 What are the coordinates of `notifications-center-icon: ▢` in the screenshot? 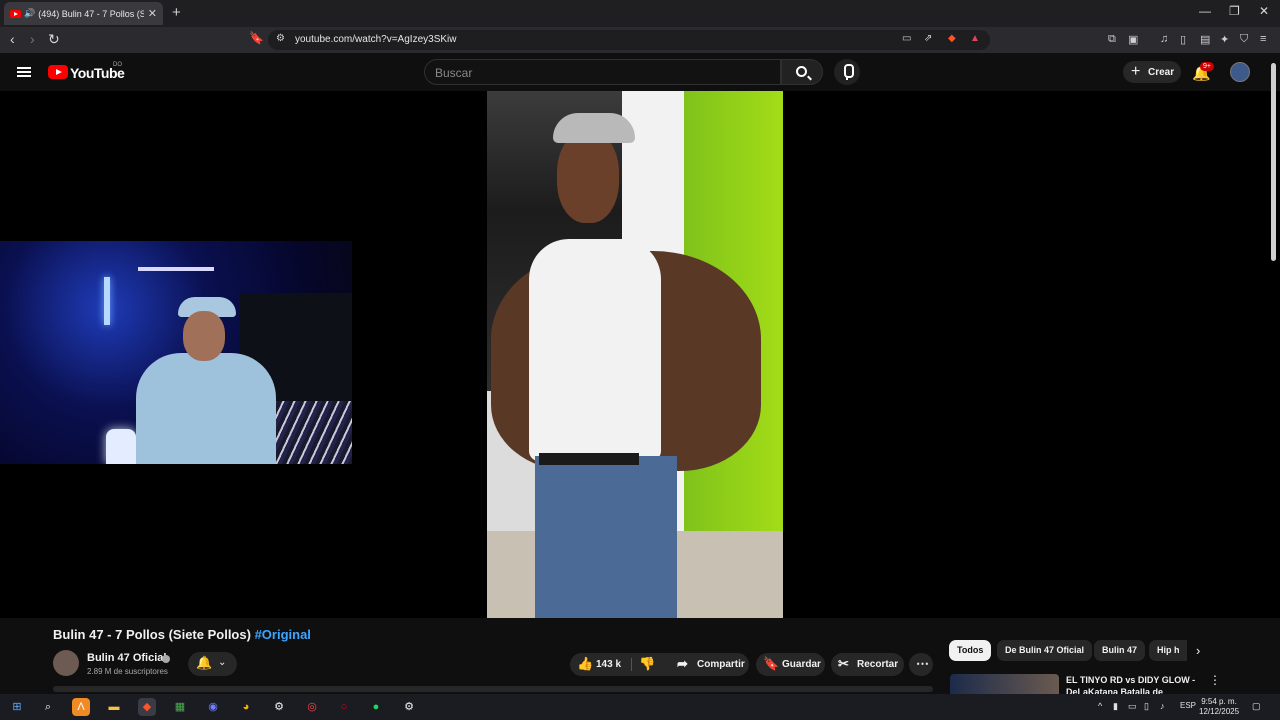 It's located at (1256, 706).